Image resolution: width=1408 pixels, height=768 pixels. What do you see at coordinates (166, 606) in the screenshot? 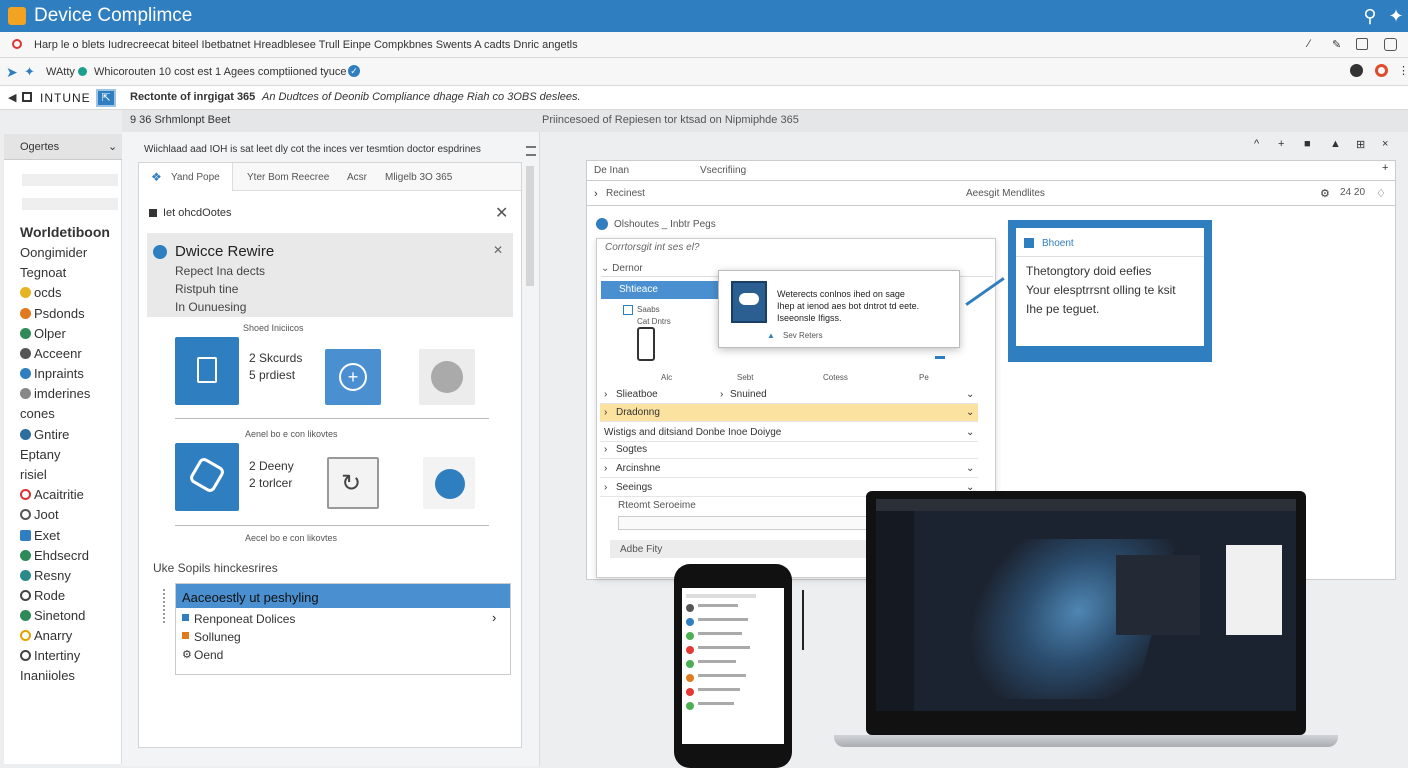
I see `drag-handle` at bounding box center [166, 606].